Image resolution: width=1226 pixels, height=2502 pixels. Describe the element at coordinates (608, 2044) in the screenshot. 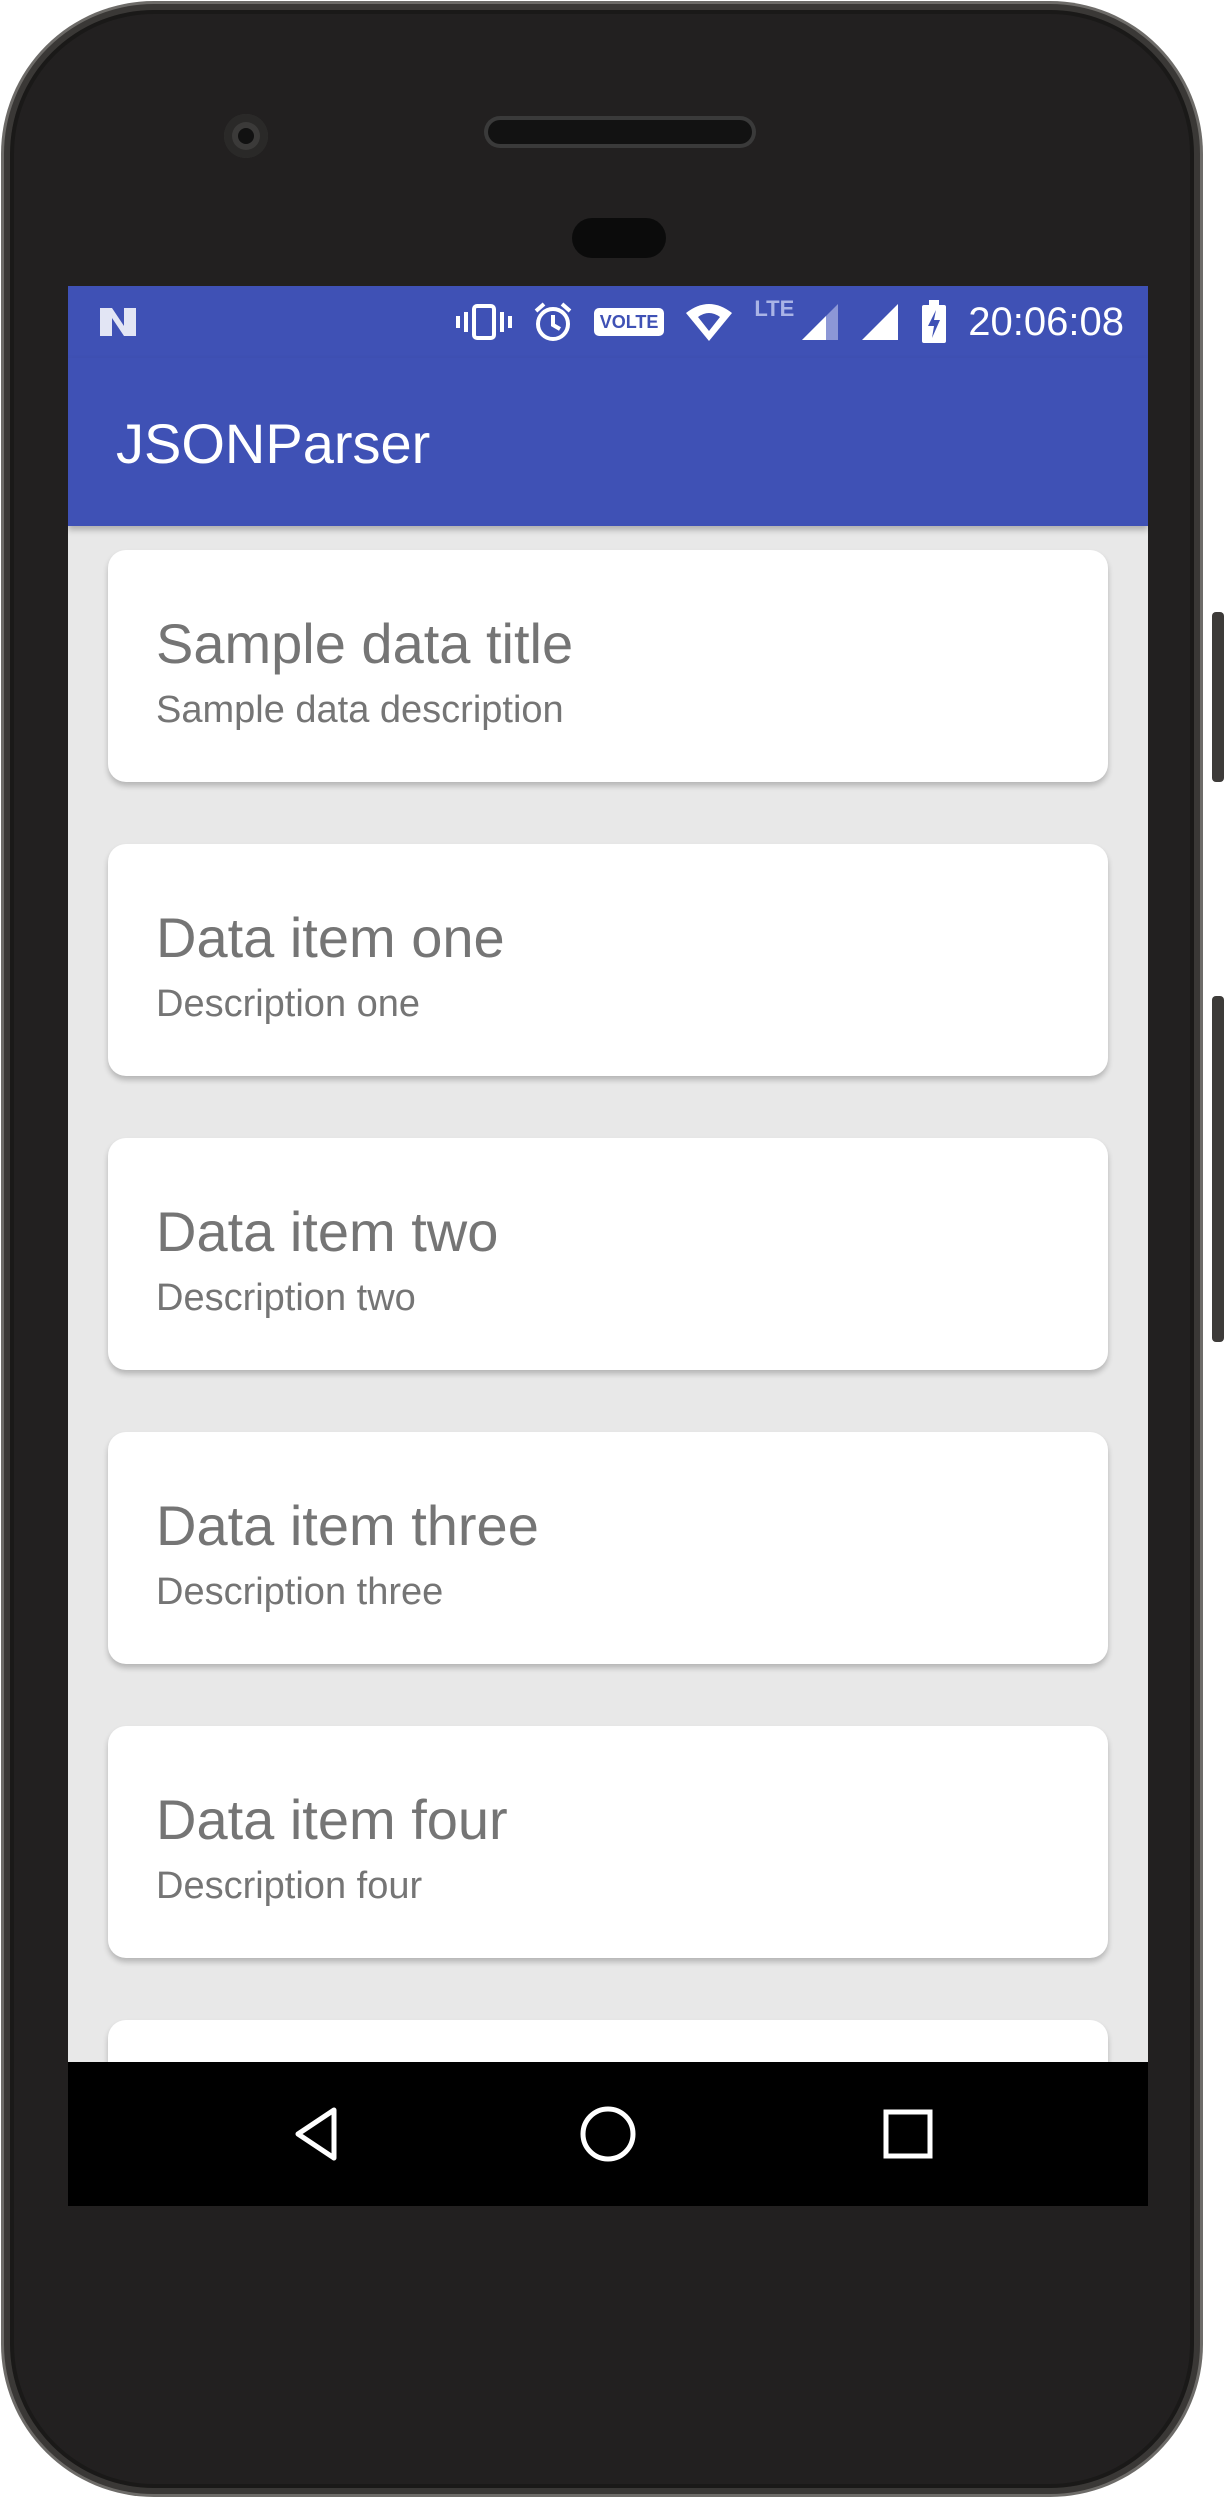

I see `list-item` at that location.